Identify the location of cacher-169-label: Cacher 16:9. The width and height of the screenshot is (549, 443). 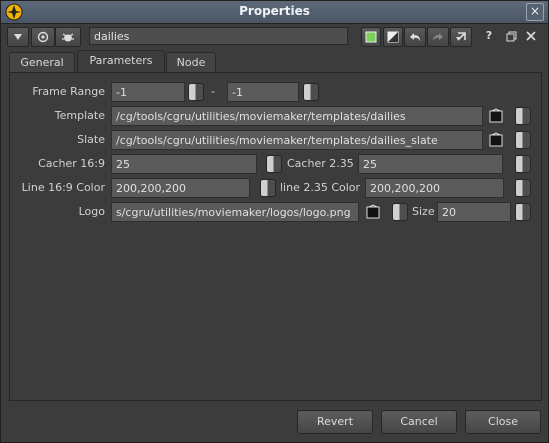
(71, 163).